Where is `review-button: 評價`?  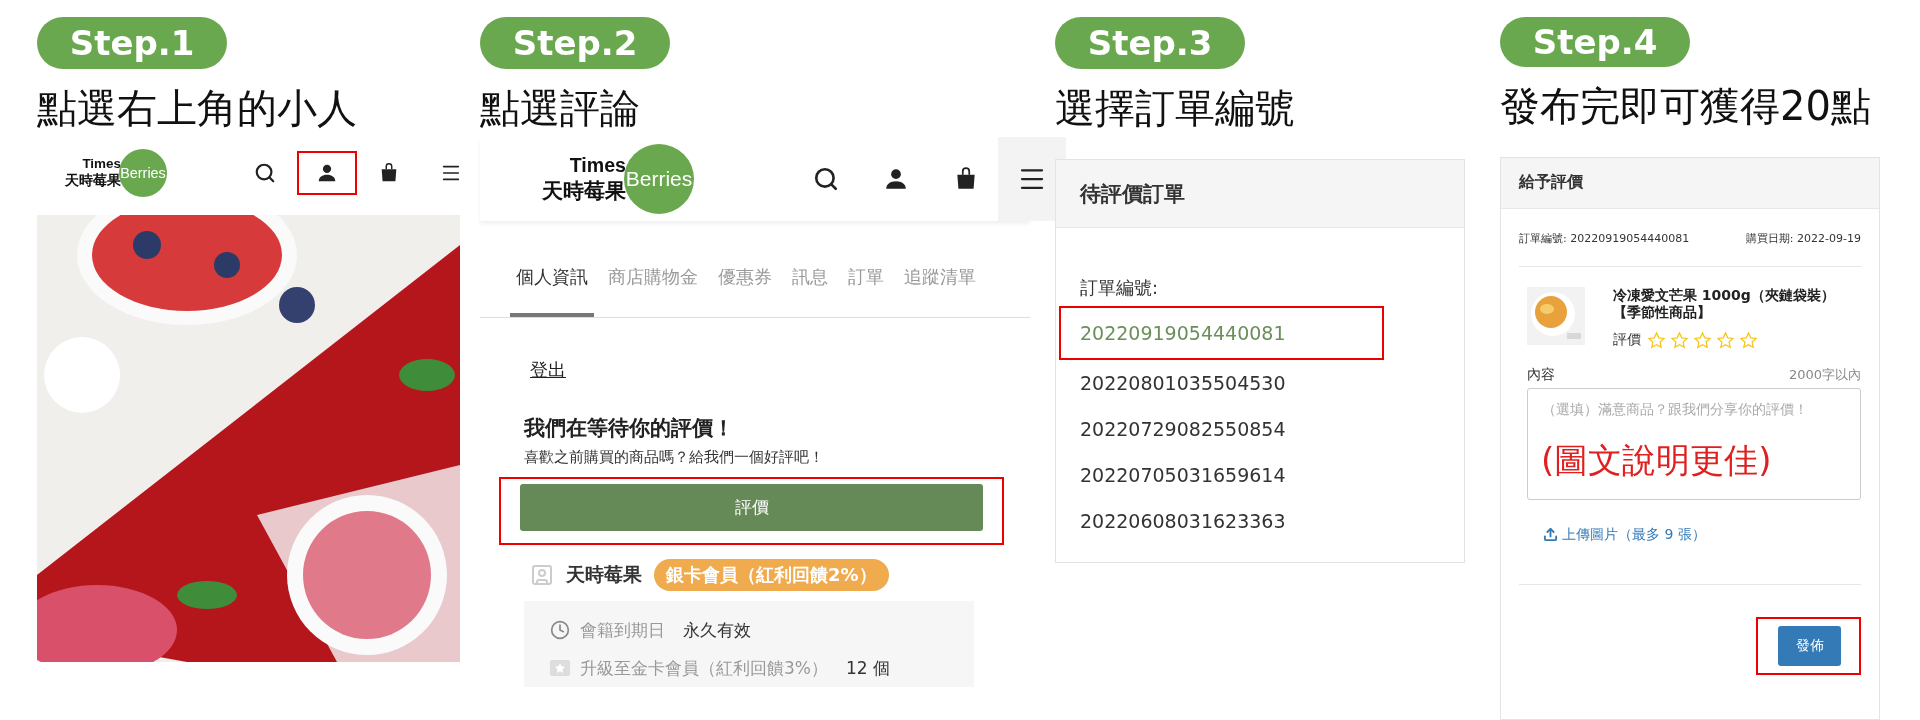
review-button: 評價 is located at coordinates (751, 507).